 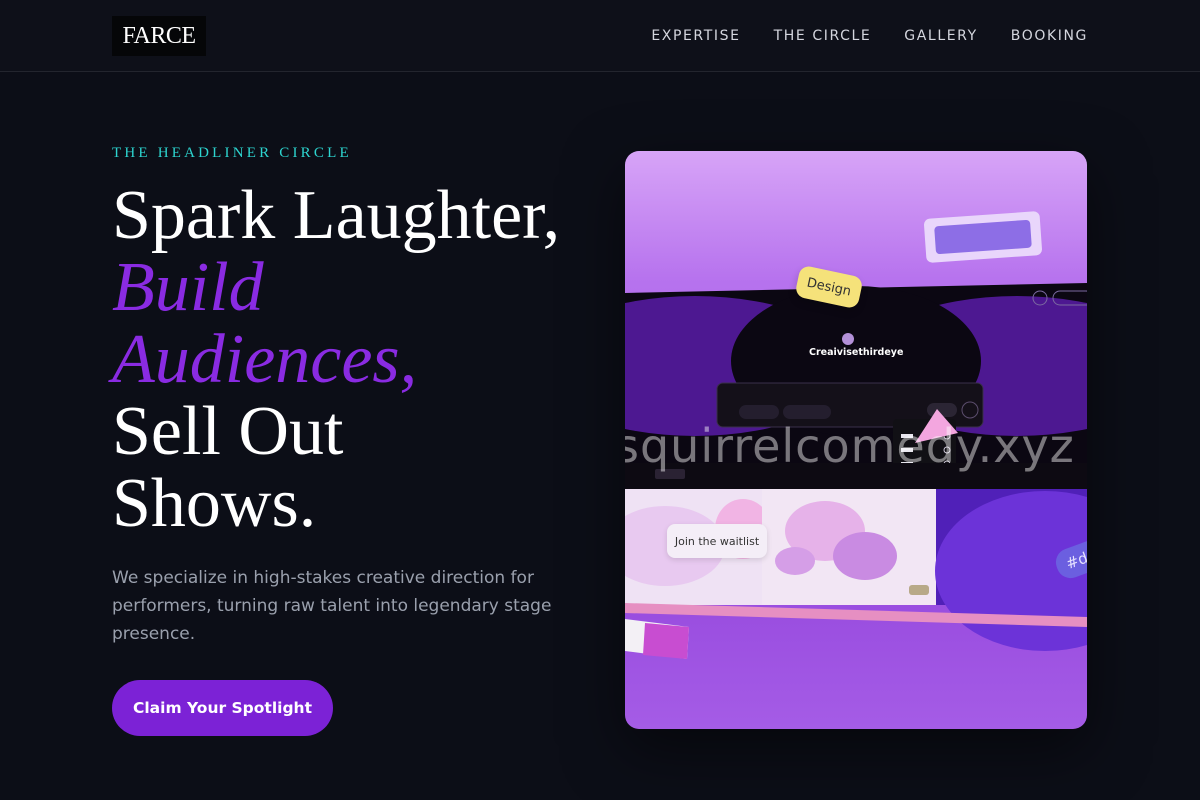 What do you see at coordinates (695, 36) in the screenshot?
I see `nav-link-expertise: EXPERTISE` at bounding box center [695, 36].